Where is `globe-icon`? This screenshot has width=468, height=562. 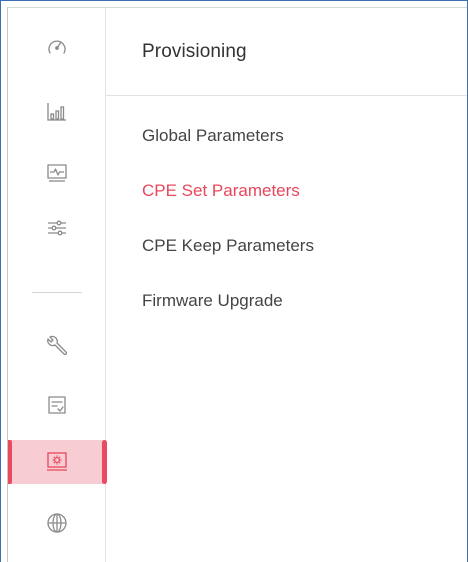
globe-icon is located at coordinates (56, 523).